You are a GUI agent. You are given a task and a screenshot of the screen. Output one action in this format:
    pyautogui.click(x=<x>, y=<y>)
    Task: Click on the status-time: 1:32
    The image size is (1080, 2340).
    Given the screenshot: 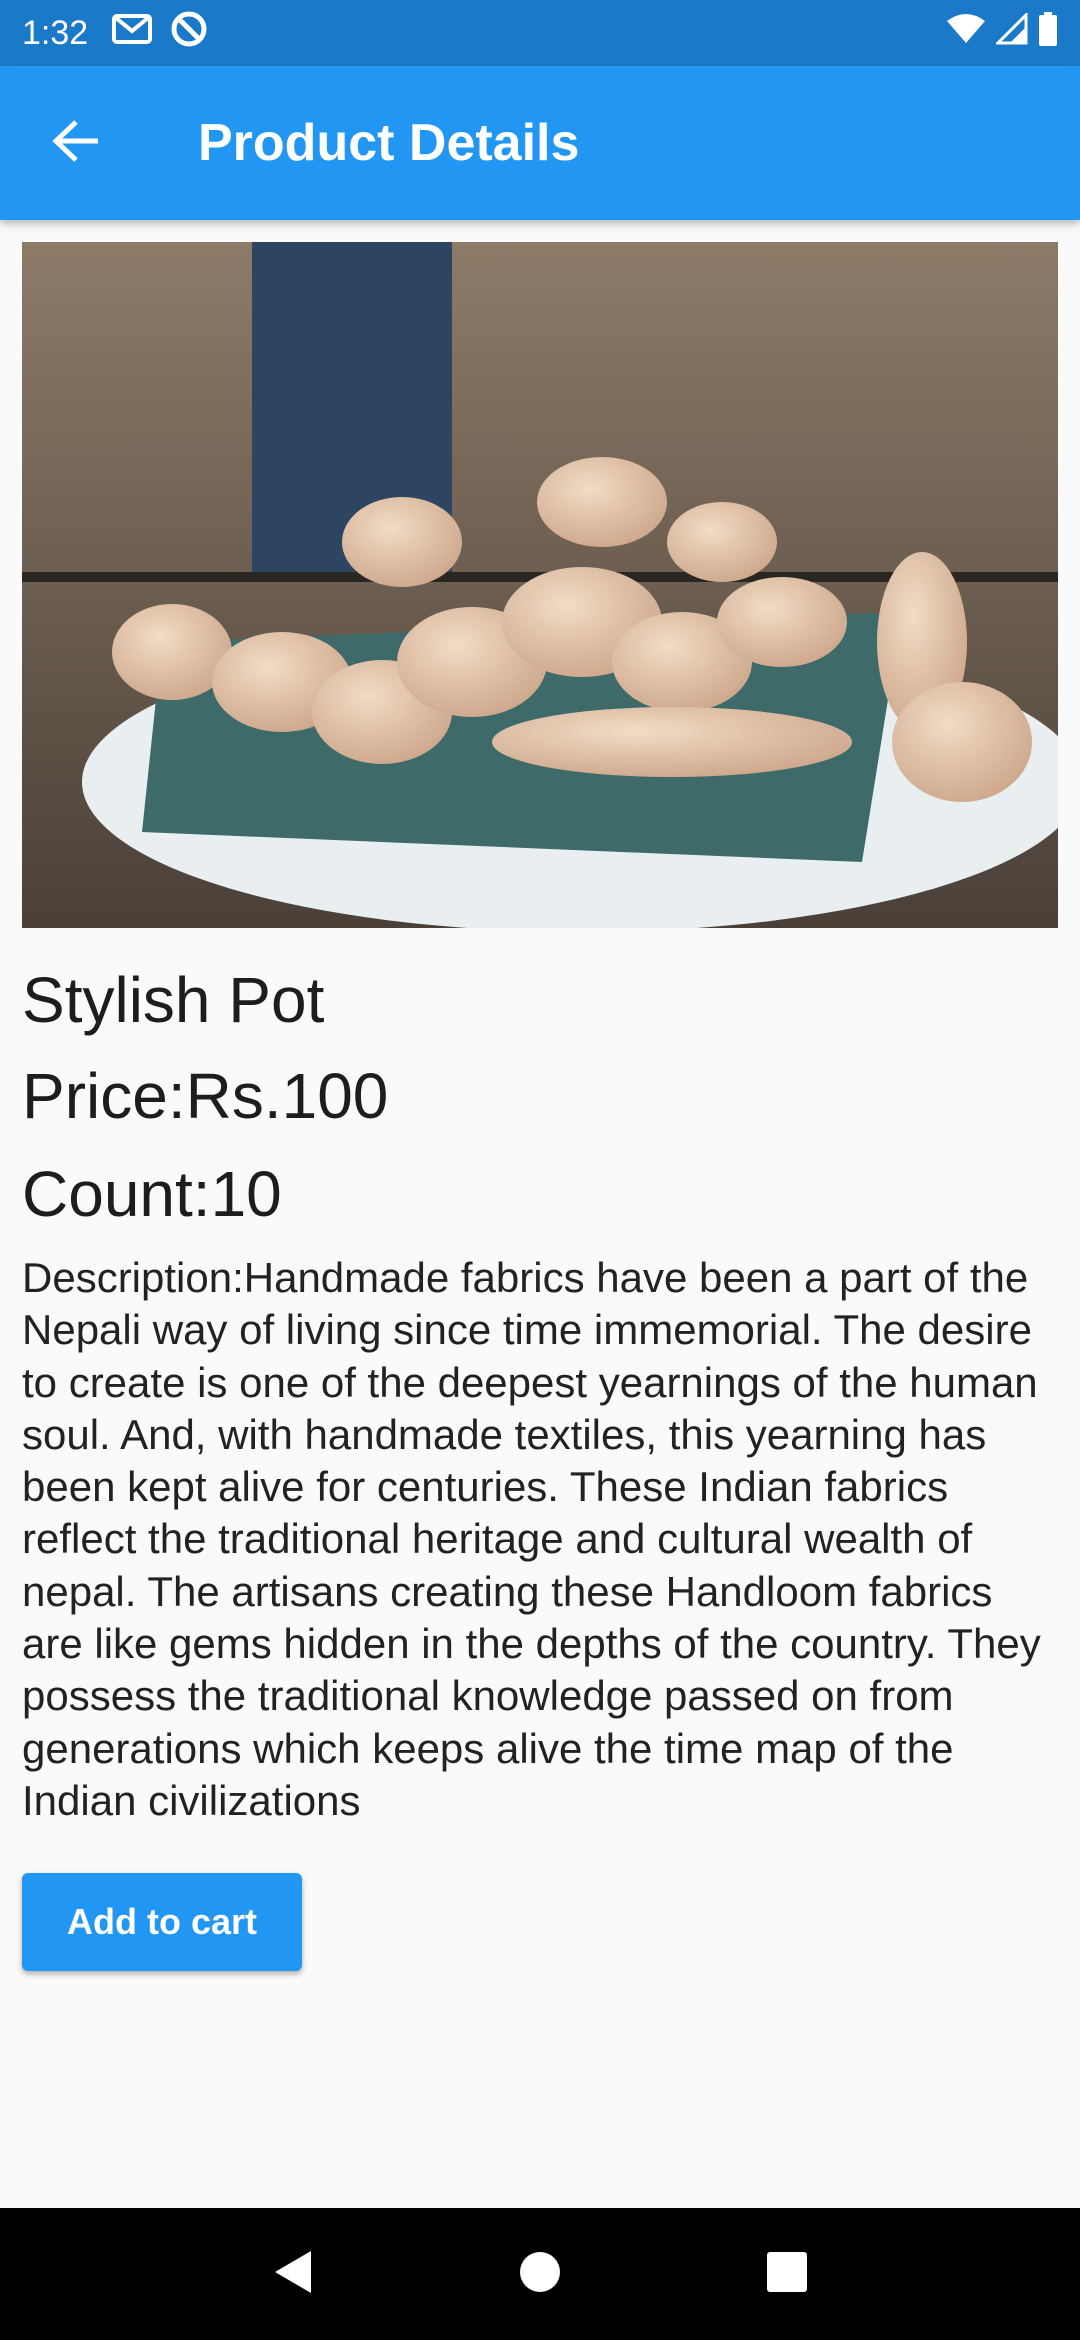 What is the action you would take?
    pyautogui.click(x=55, y=32)
    